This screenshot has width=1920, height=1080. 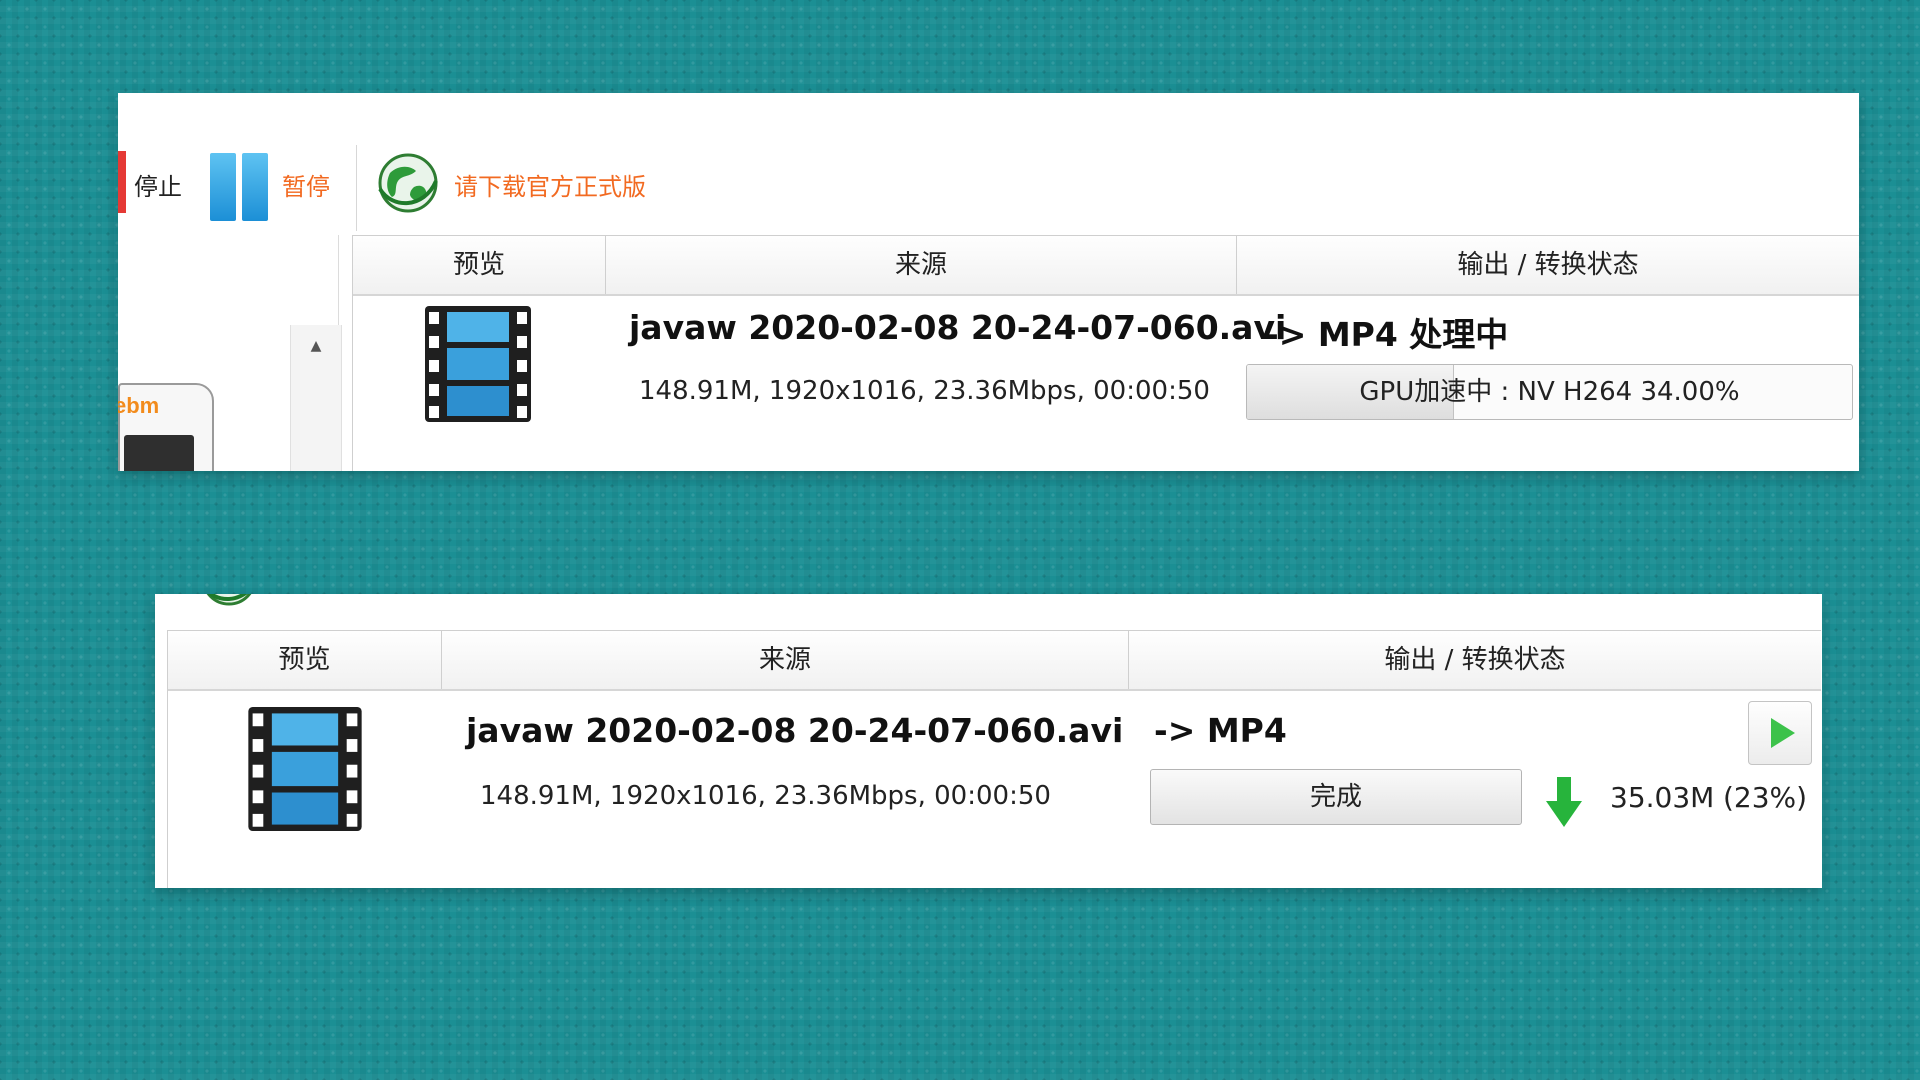 What do you see at coordinates (1662, 797) in the screenshot?
I see `output-size: 35.03M` at bounding box center [1662, 797].